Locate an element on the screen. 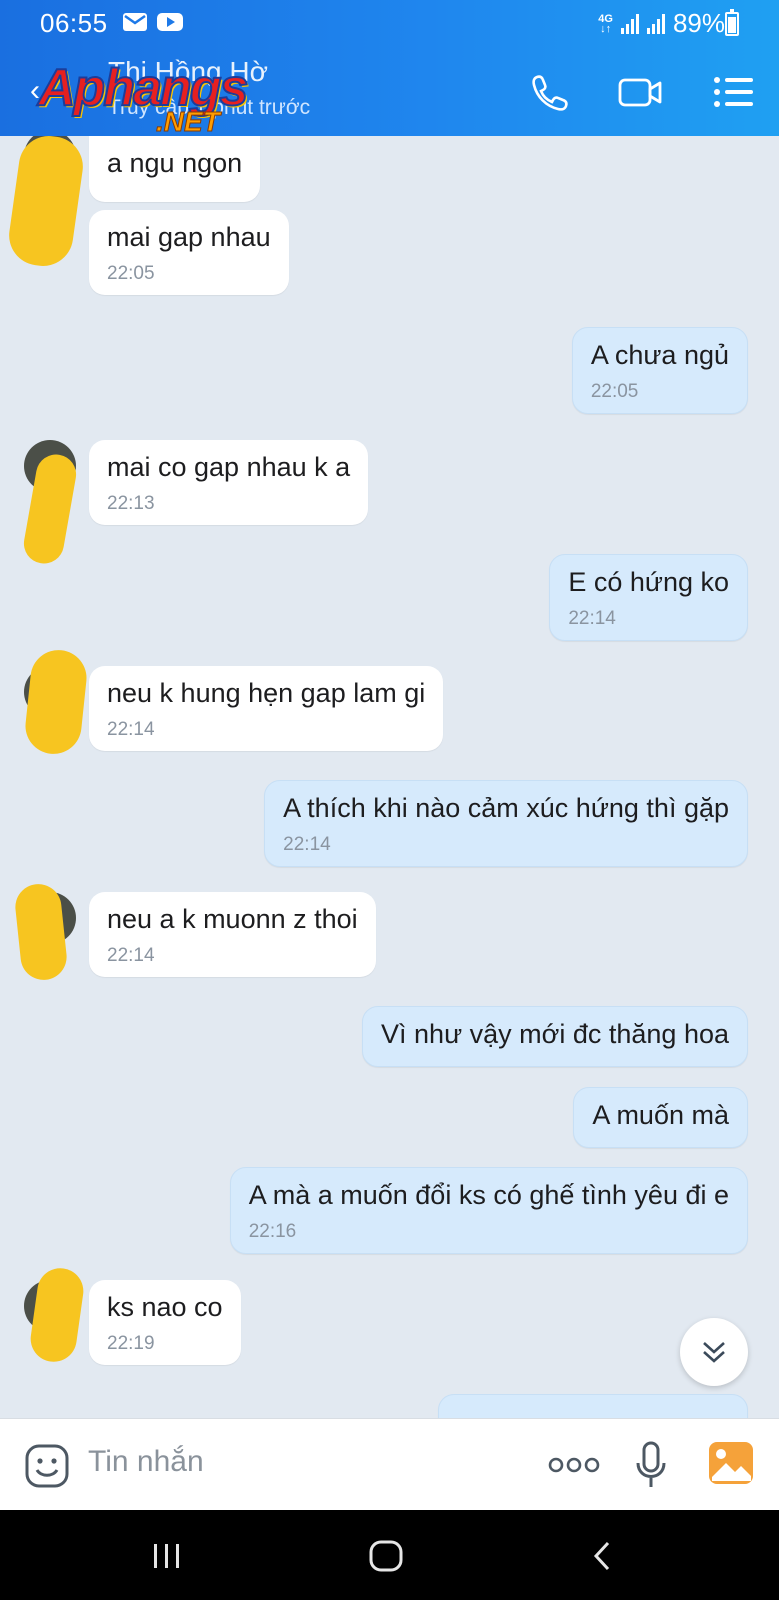 Image resolution: width=779 pixels, height=1600 pixels. gallery-icon is located at coordinates (731, 1463).